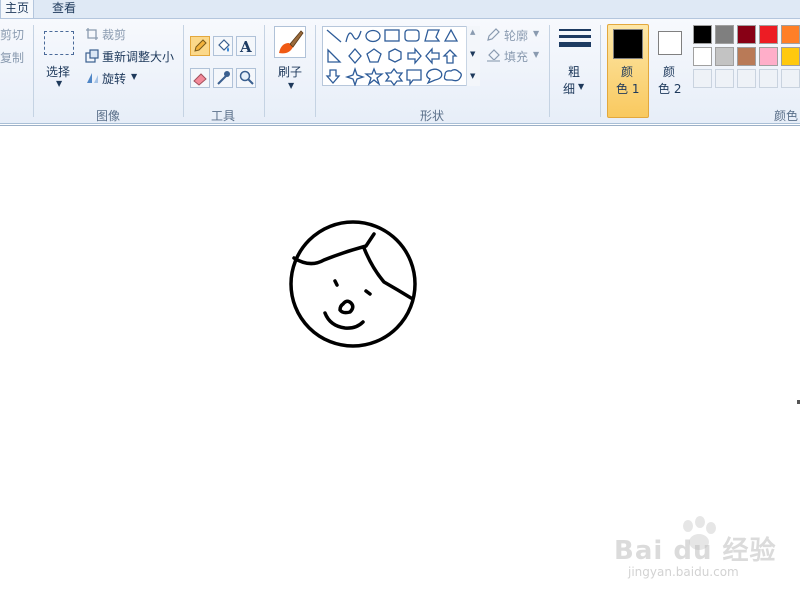 This screenshot has width=800, height=600. What do you see at coordinates (394, 76) in the screenshot?
I see `six-point-star-shape-icon` at bounding box center [394, 76].